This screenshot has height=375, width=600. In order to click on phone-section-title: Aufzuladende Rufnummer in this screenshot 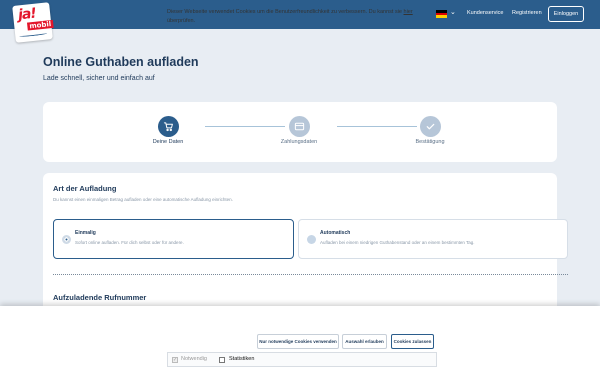, I will do `click(100, 297)`.